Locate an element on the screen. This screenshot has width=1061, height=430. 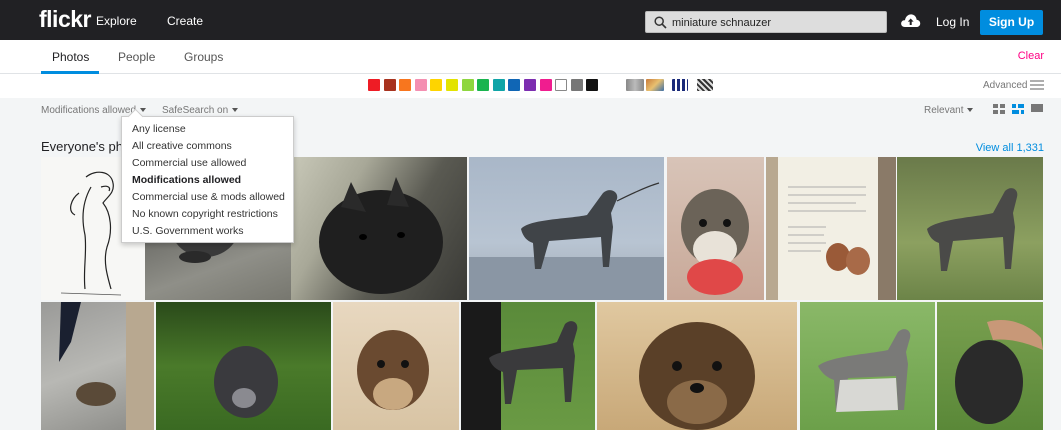
book-page-image is located at coordinates (831, 228).